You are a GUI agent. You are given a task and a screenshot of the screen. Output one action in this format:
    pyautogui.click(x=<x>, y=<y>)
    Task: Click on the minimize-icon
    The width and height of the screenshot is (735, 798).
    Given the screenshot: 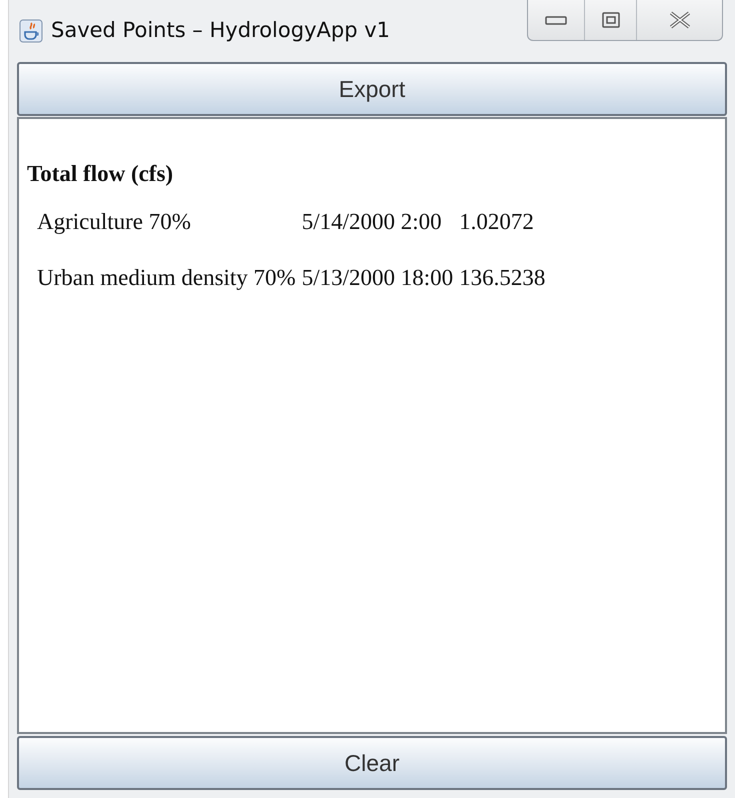 What is the action you would take?
    pyautogui.click(x=556, y=20)
    